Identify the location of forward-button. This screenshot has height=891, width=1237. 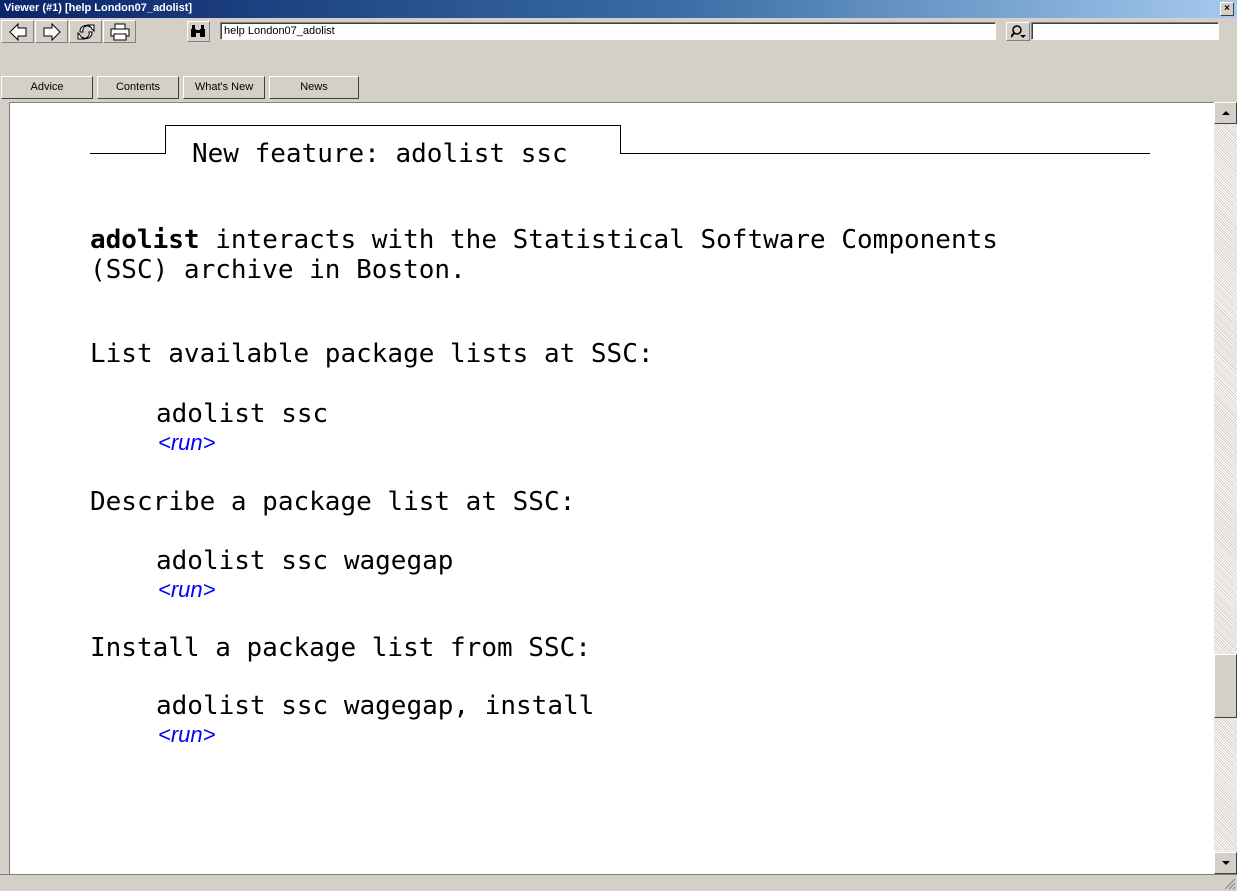
(51, 31).